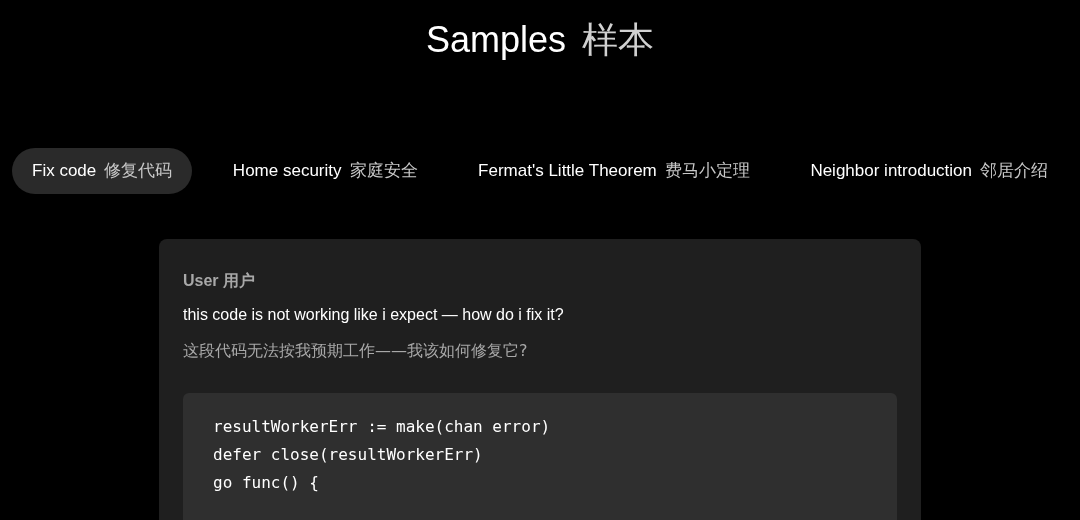 This screenshot has height=520, width=1080. Describe the element at coordinates (540, 40) in the screenshot. I see `page-title: Samples 样本` at that location.